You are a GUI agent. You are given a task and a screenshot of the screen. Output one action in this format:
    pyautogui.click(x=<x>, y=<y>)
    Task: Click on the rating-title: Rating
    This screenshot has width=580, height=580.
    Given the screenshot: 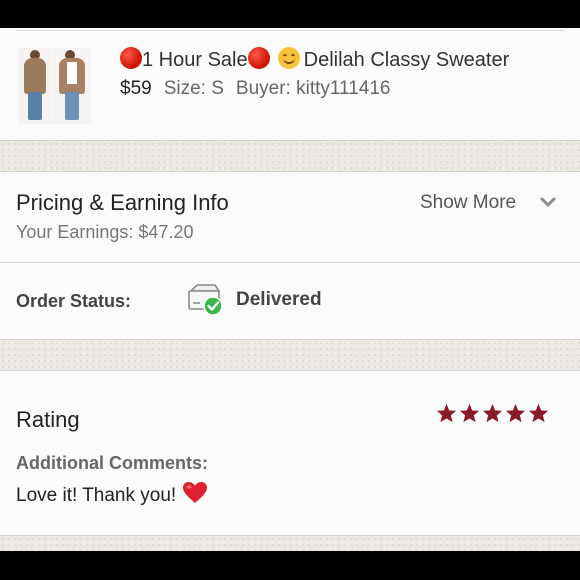 What is the action you would take?
    pyautogui.click(x=48, y=419)
    